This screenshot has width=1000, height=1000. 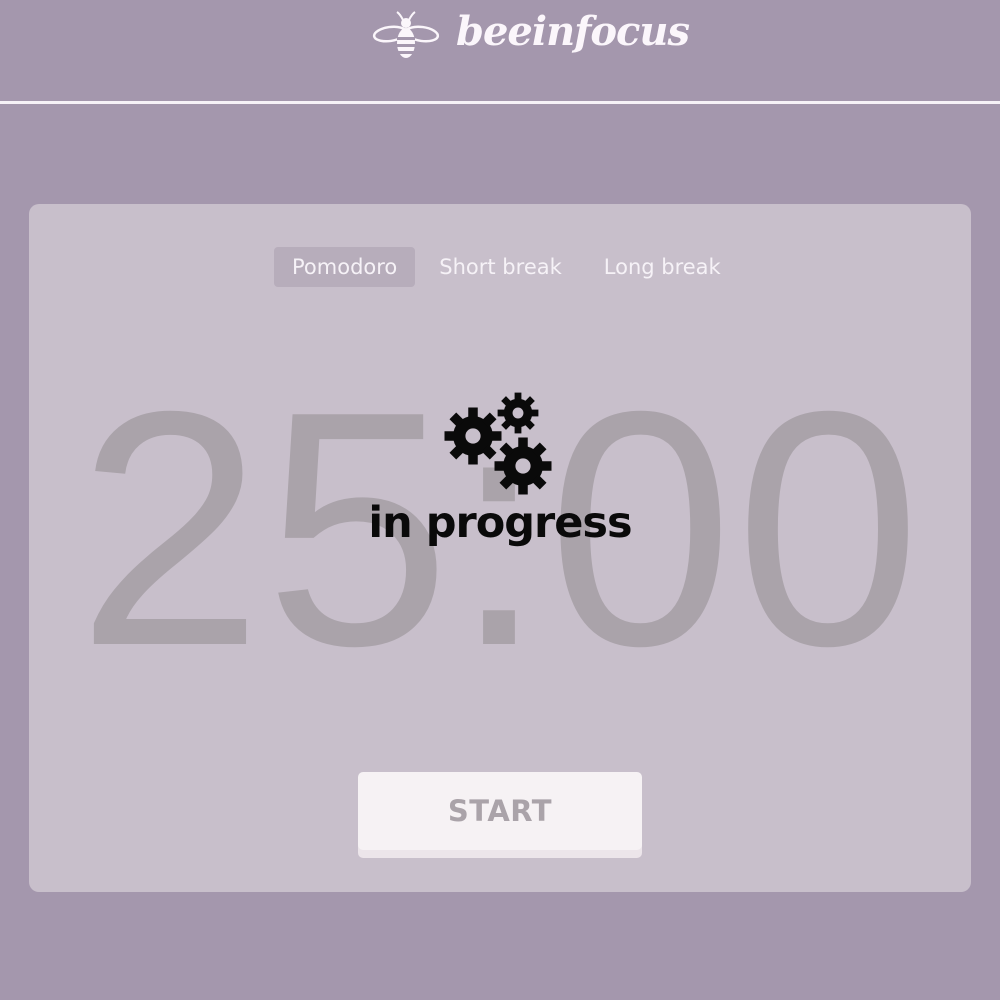 What do you see at coordinates (500, 811) in the screenshot?
I see `start-button: START` at bounding box center [500, 811].